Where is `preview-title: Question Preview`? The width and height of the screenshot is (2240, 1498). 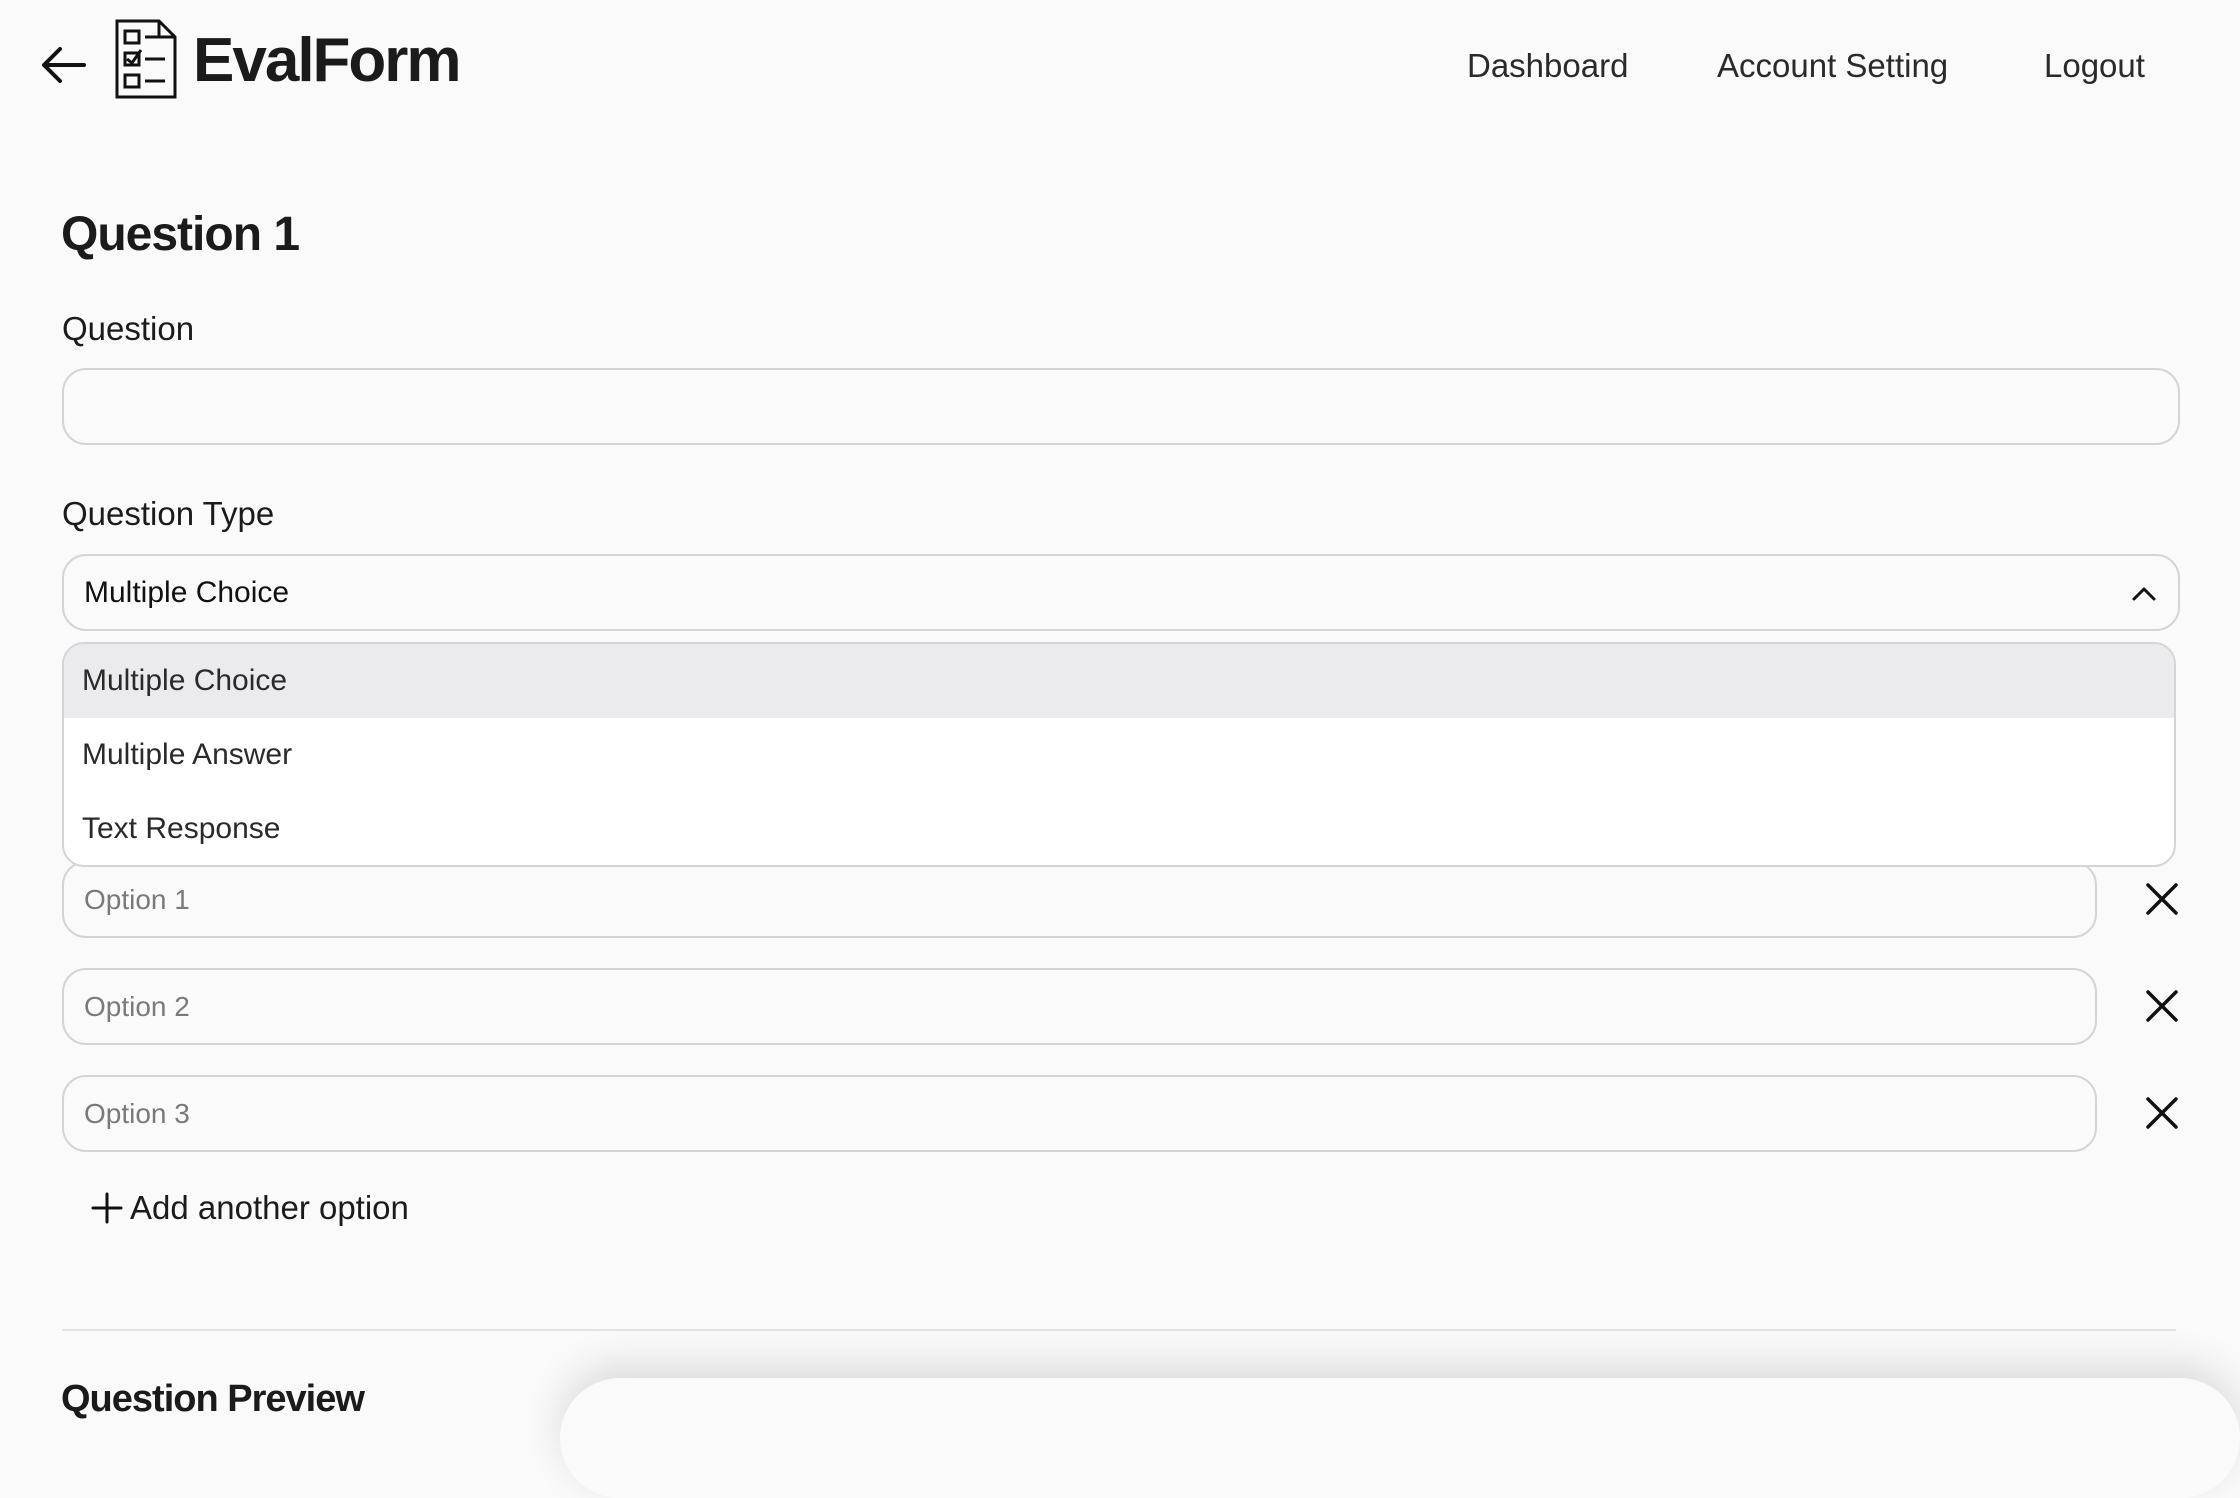
preview-title: Question Preview is located at coordinates (213, 1399).